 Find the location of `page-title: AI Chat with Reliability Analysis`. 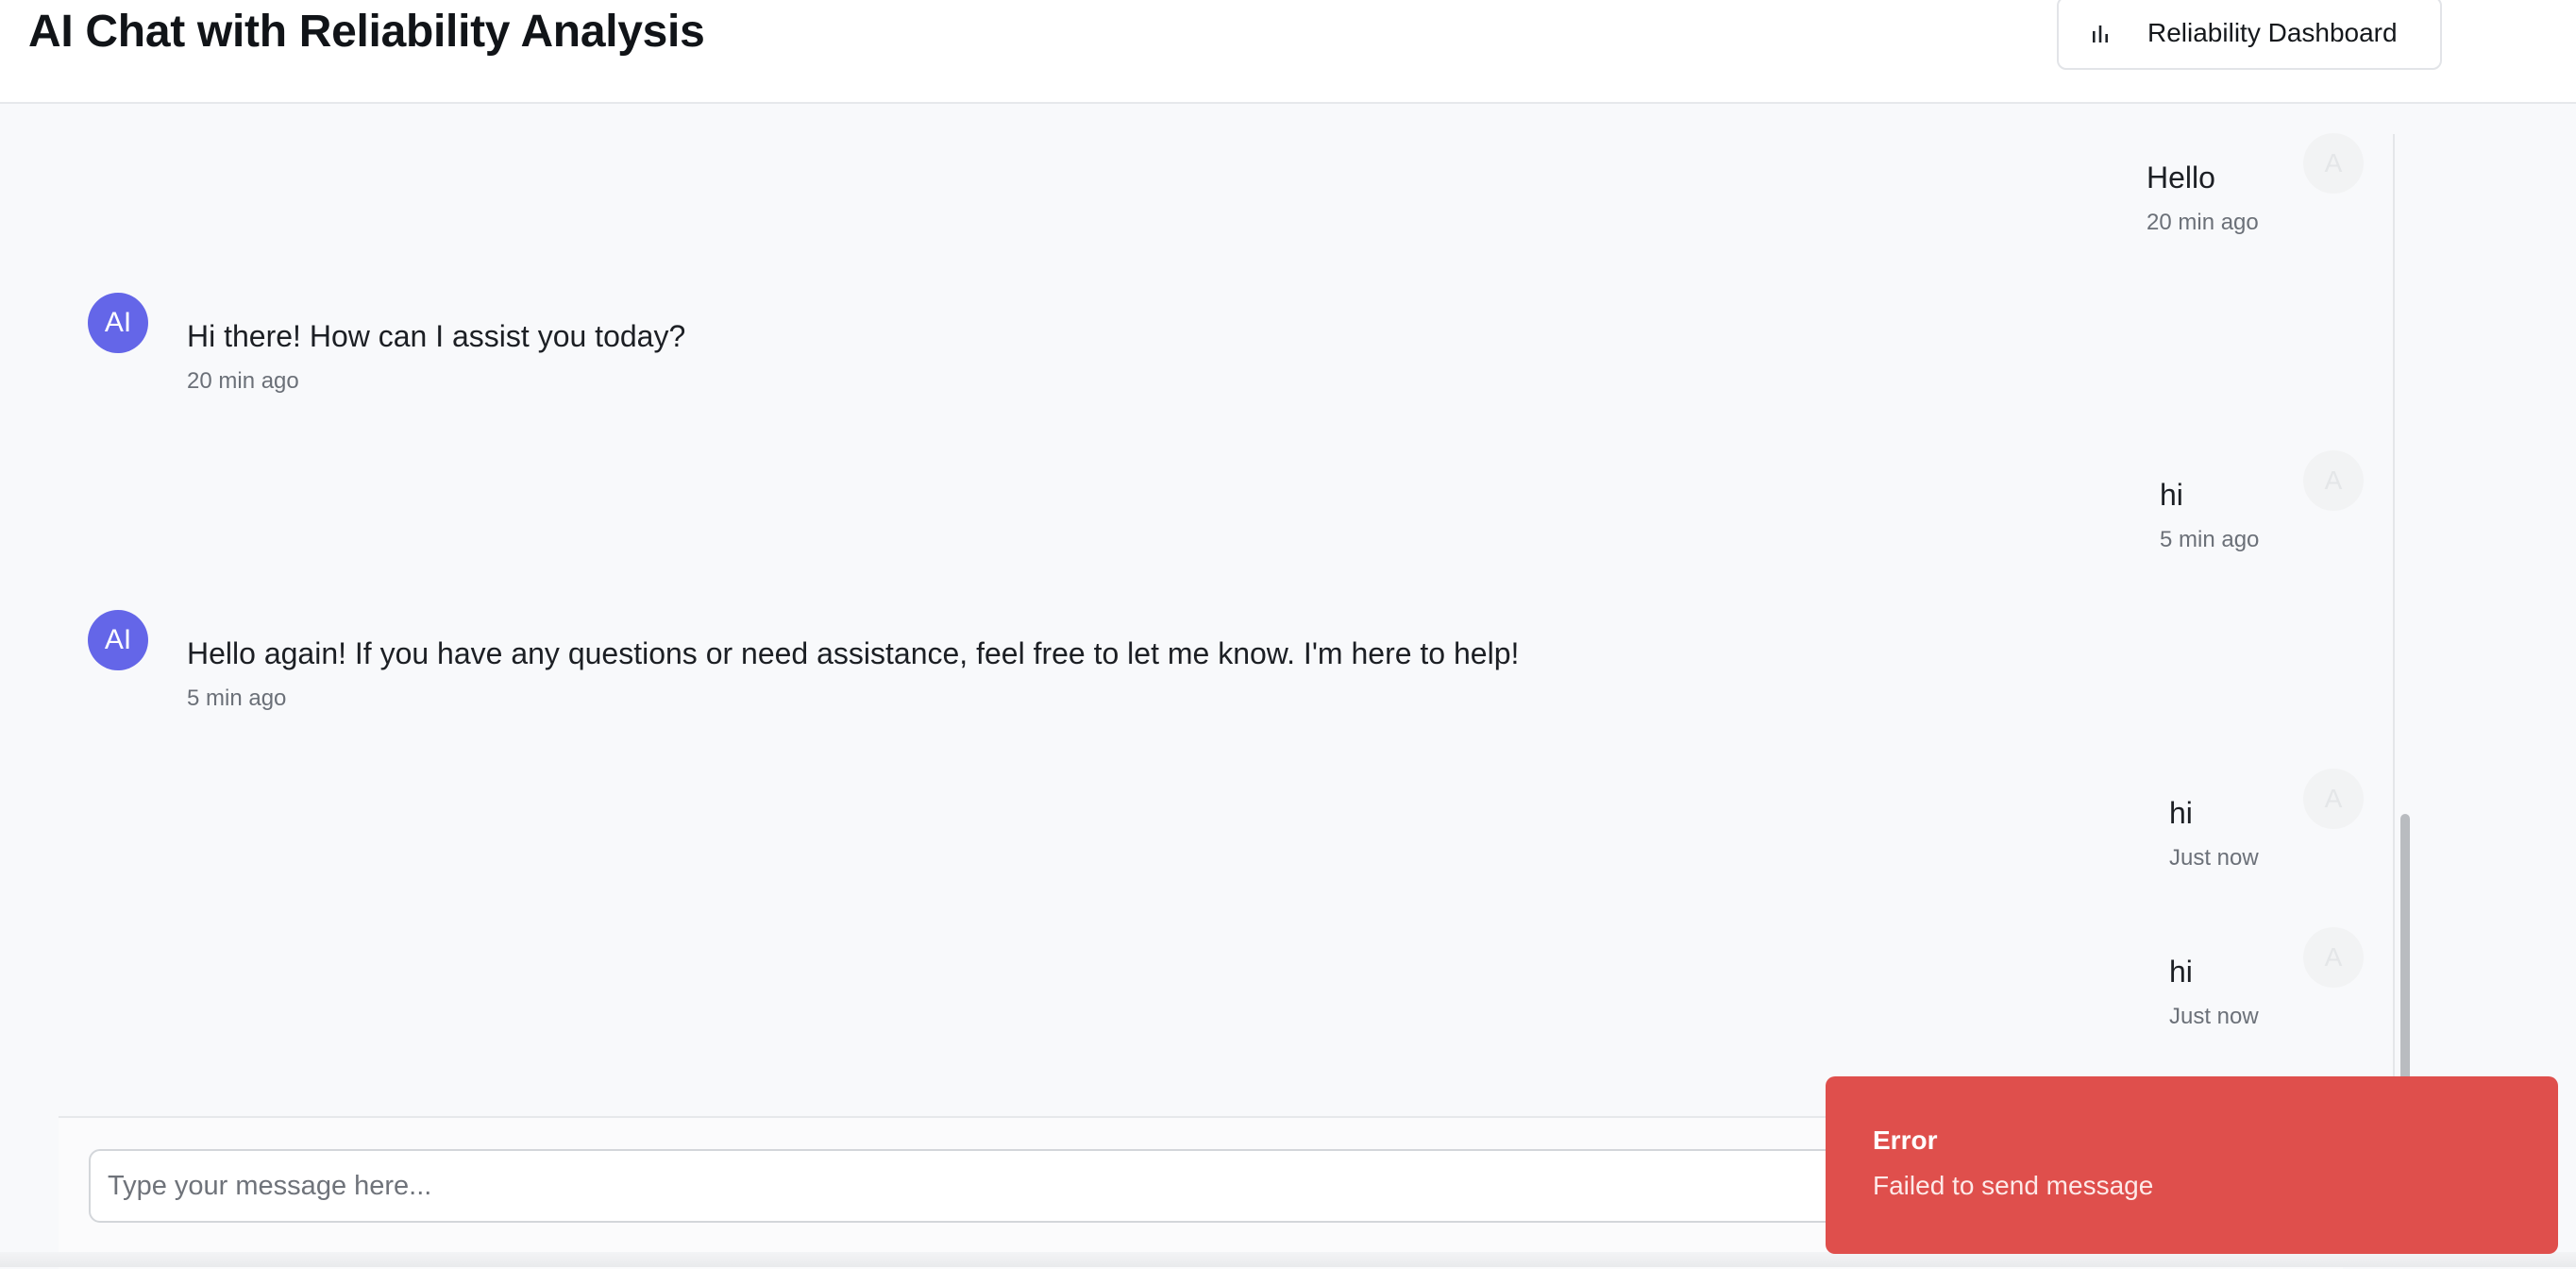

page-title: AI Chat with Reliability Analysis is located at coordinates (366, 32).